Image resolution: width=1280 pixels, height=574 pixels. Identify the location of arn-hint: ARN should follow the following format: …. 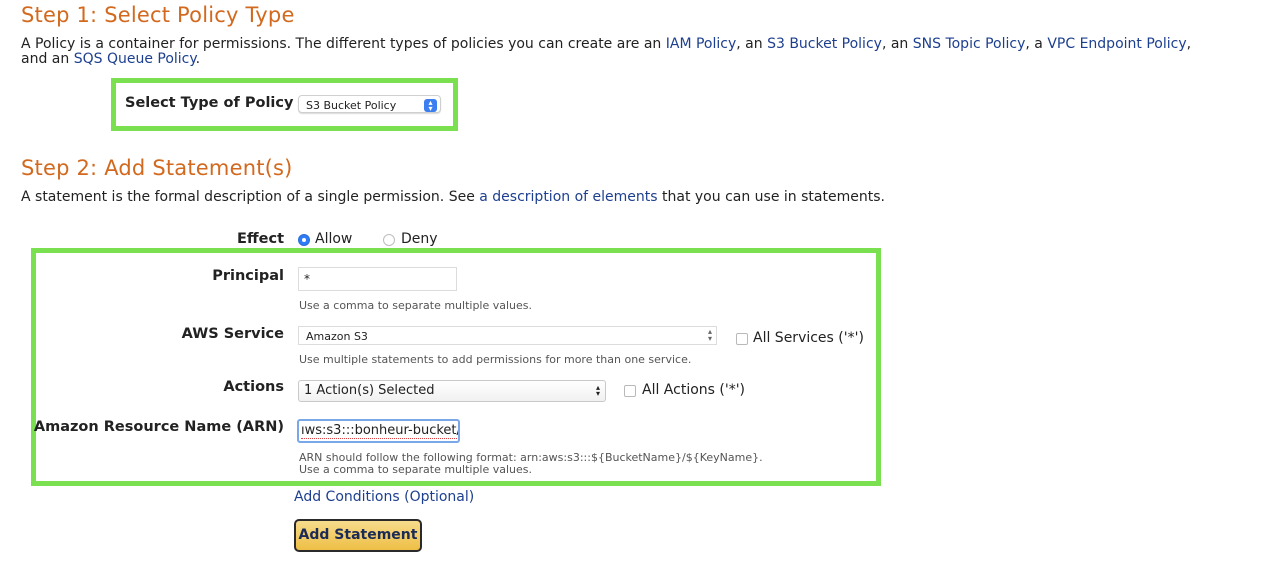
(531, 464).